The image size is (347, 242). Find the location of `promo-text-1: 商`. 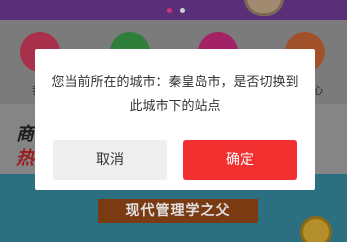

promo-text-1: 商 is located at coordinates (25, 134).